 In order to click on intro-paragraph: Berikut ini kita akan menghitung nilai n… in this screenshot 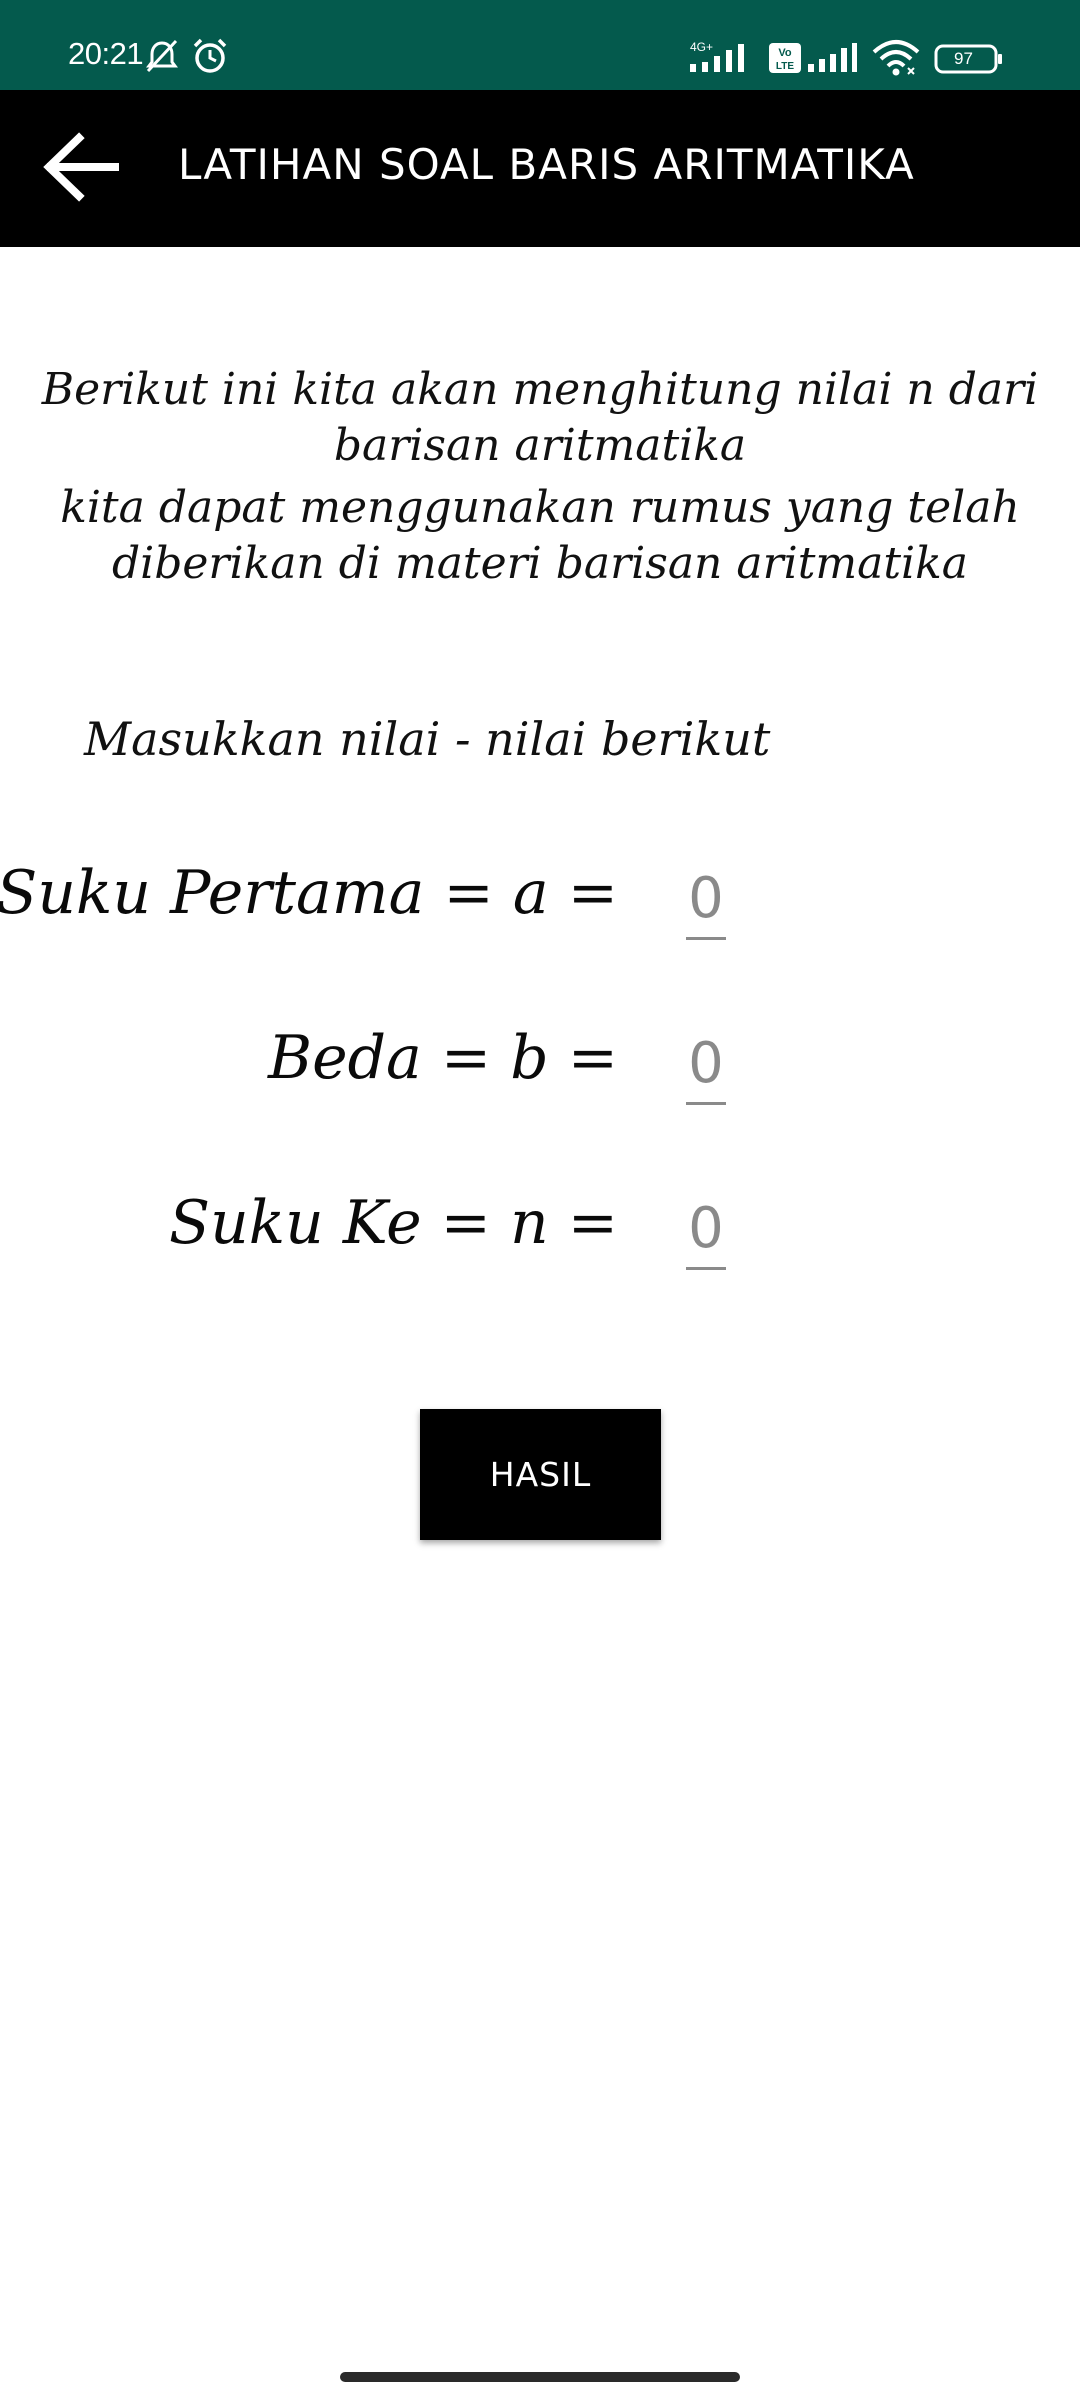, I will do `click(540, 417)`.